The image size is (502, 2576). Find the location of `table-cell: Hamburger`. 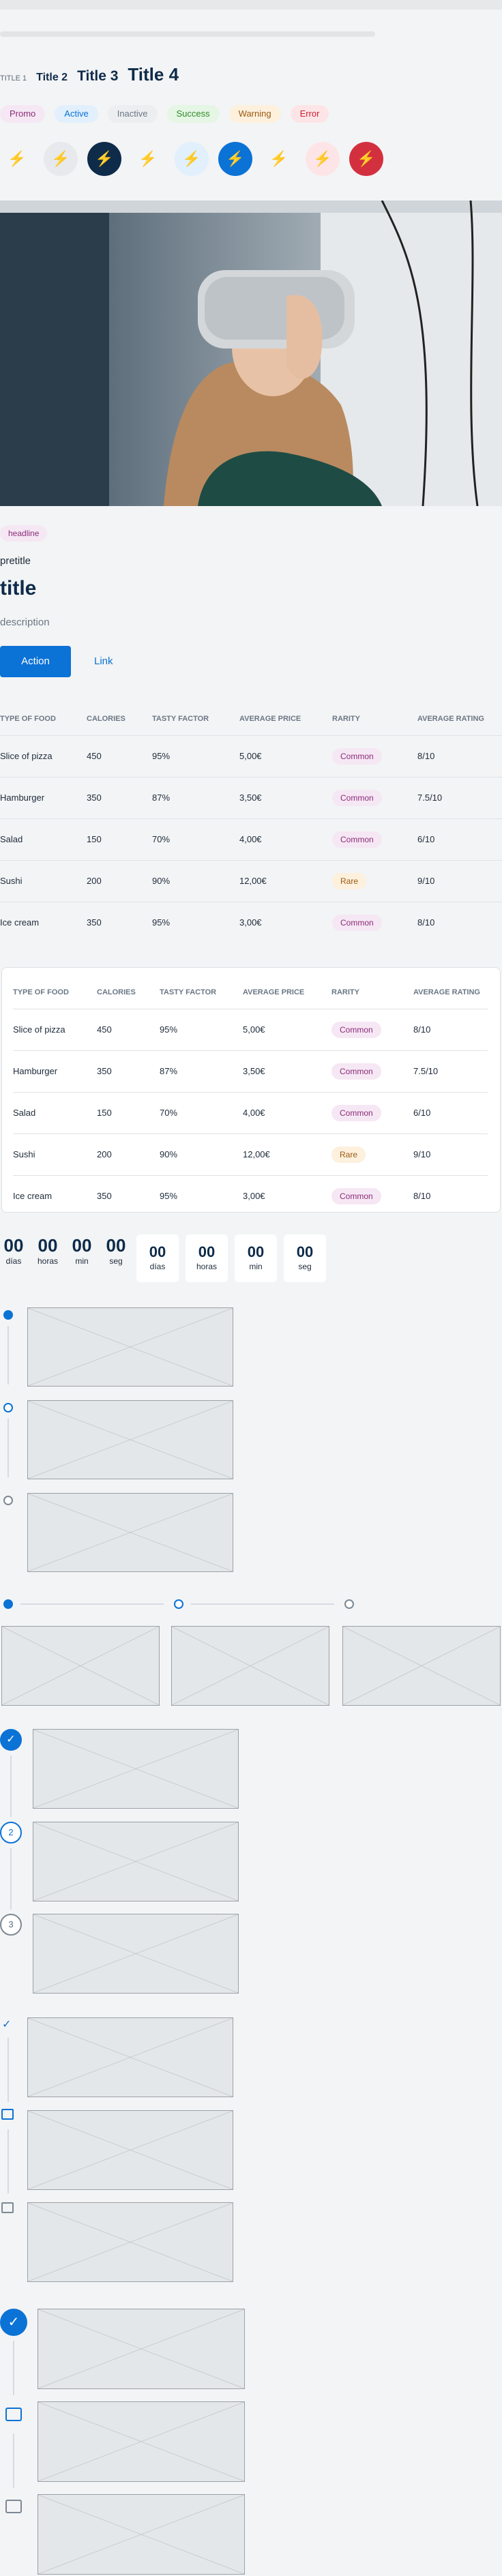

table-cell: Hamburger is located at coordinates (55, 1071).